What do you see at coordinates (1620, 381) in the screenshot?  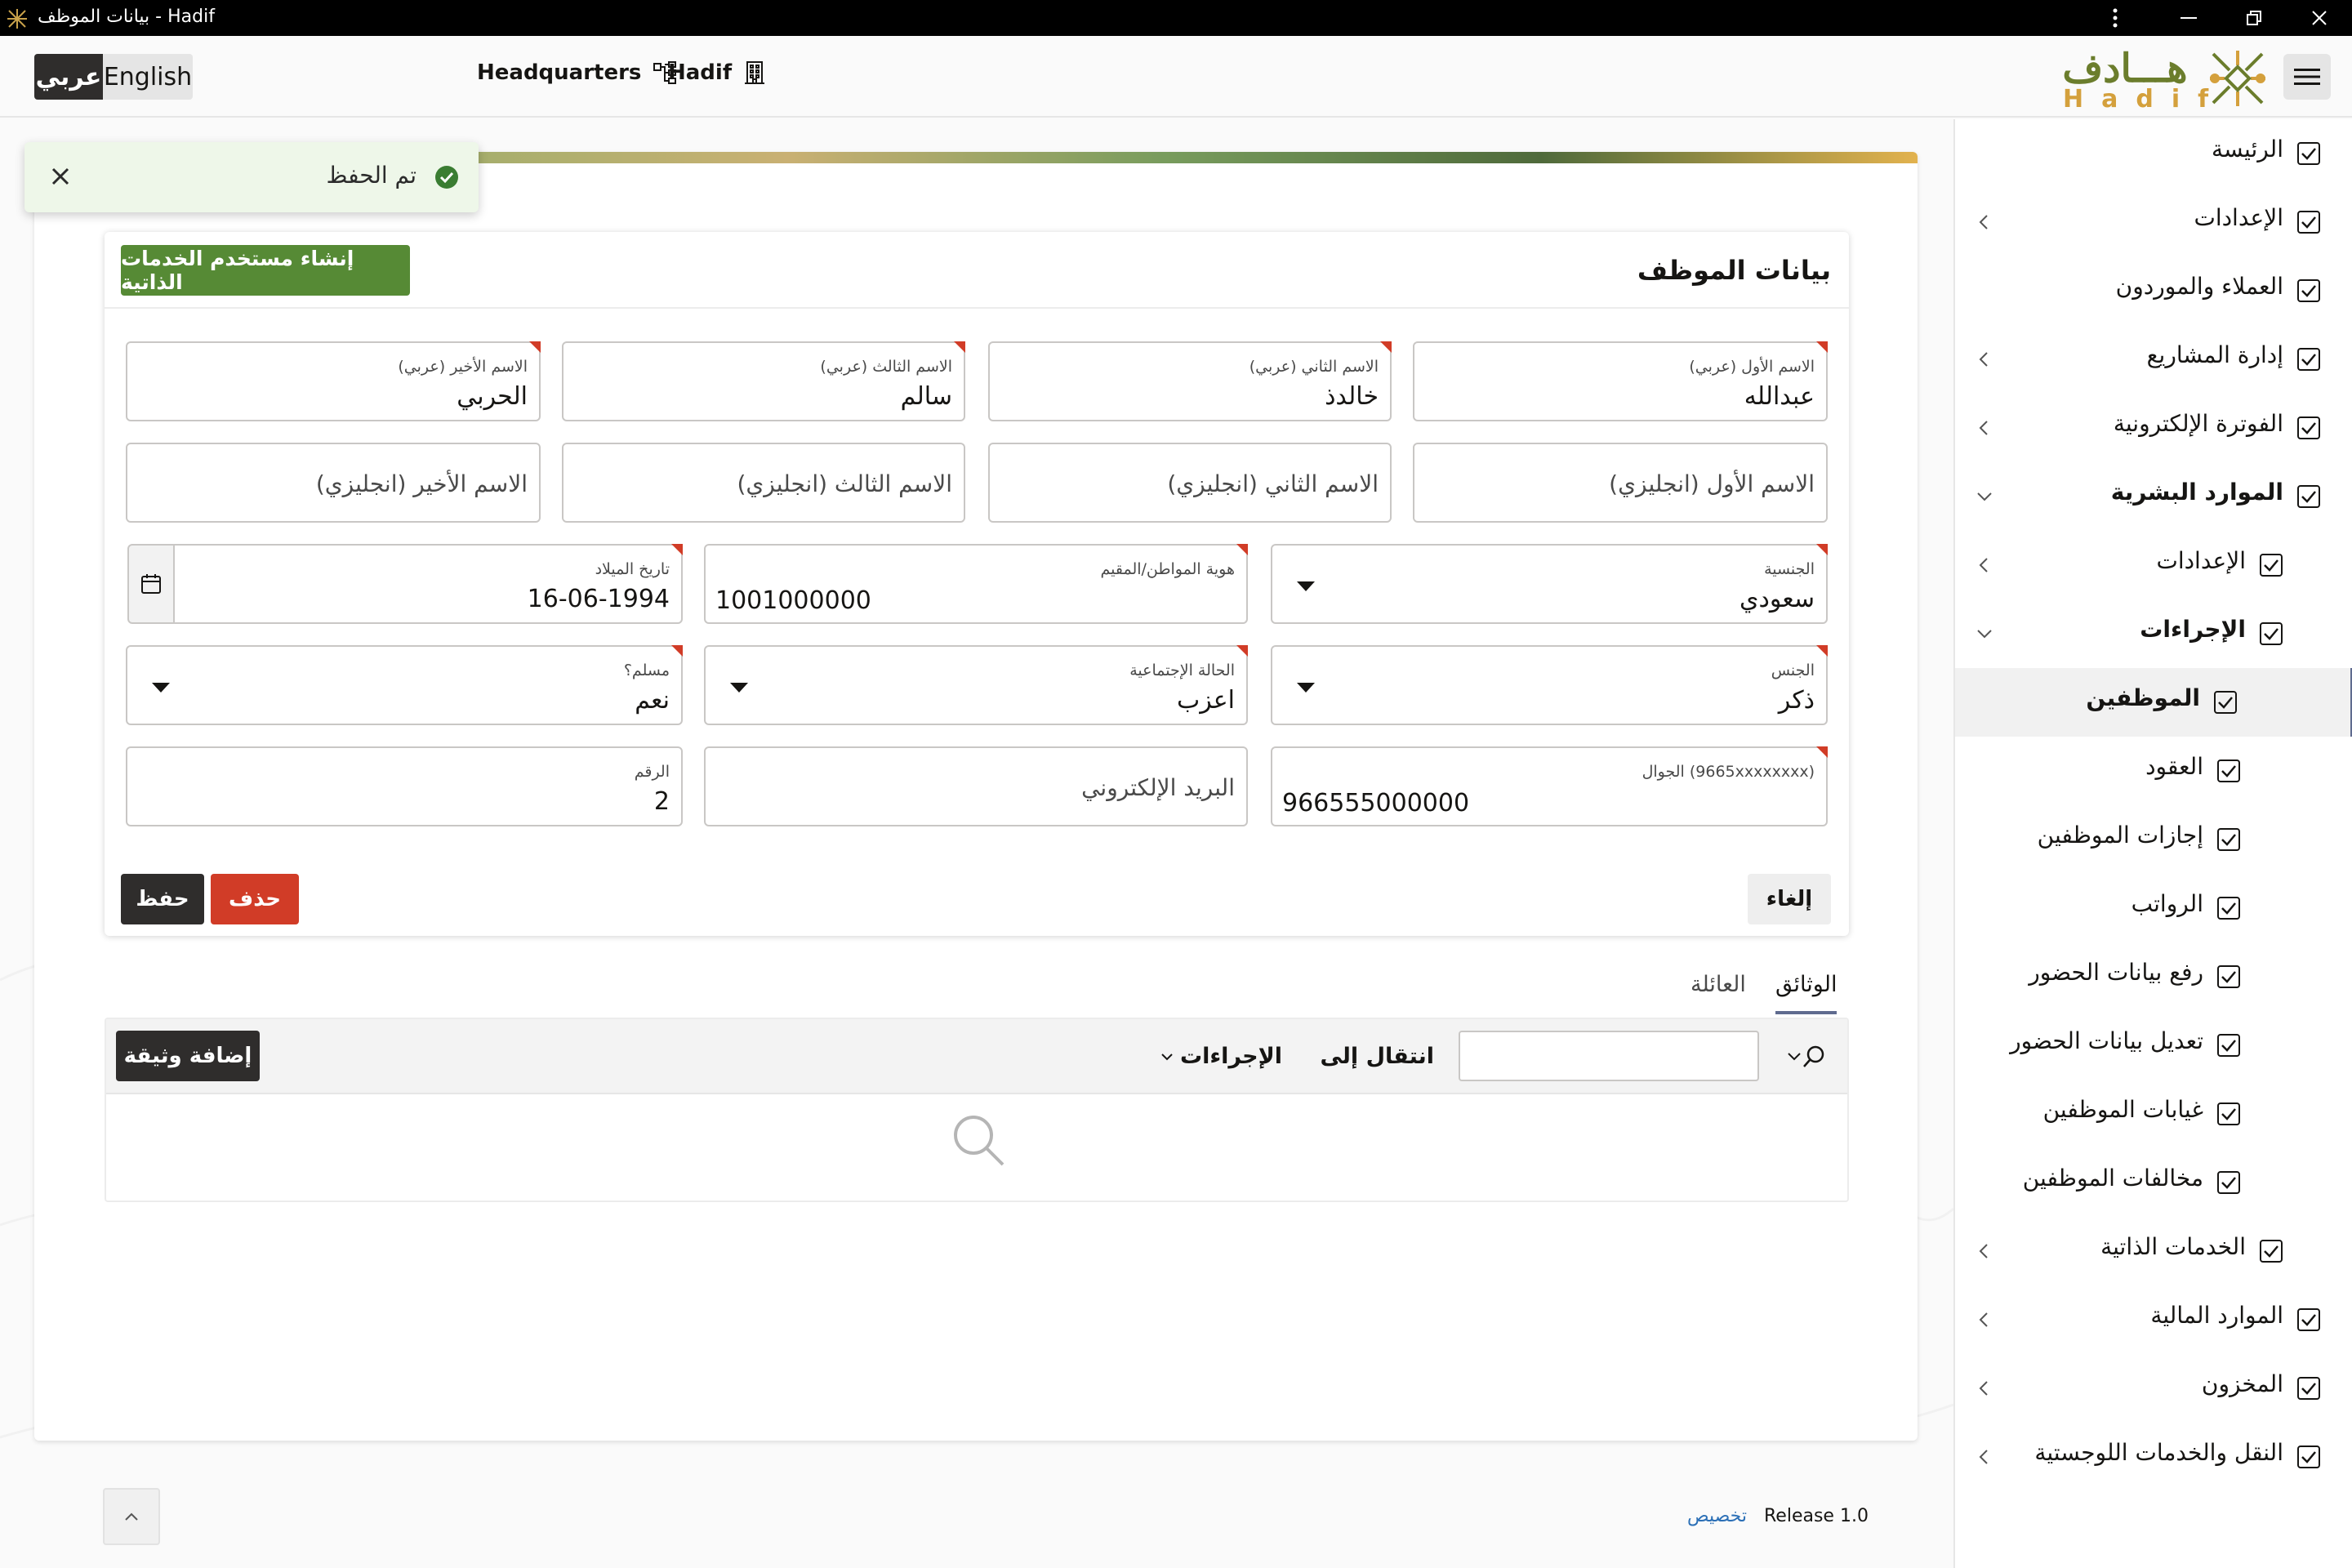 I see `first-name-ar-field: الاسم الأول (عربي) عبدالله` at bounding box center [1620, 381].